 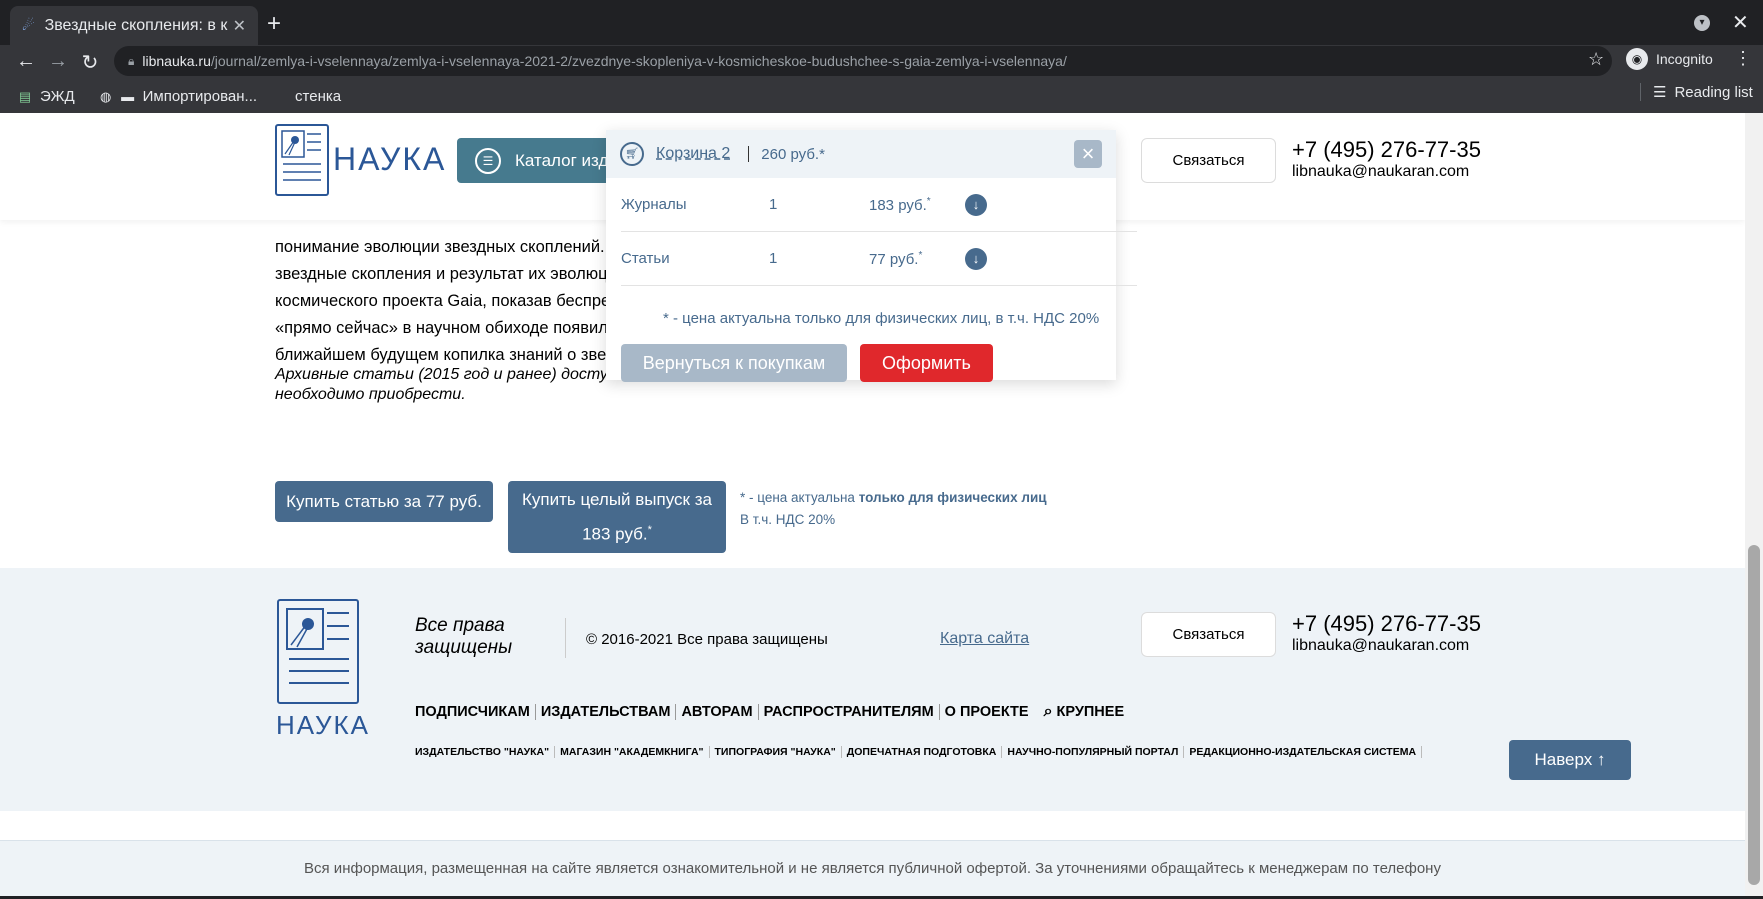 I want to click on tab-title: Звездные скопления: в к, so click(x=136, y=25).